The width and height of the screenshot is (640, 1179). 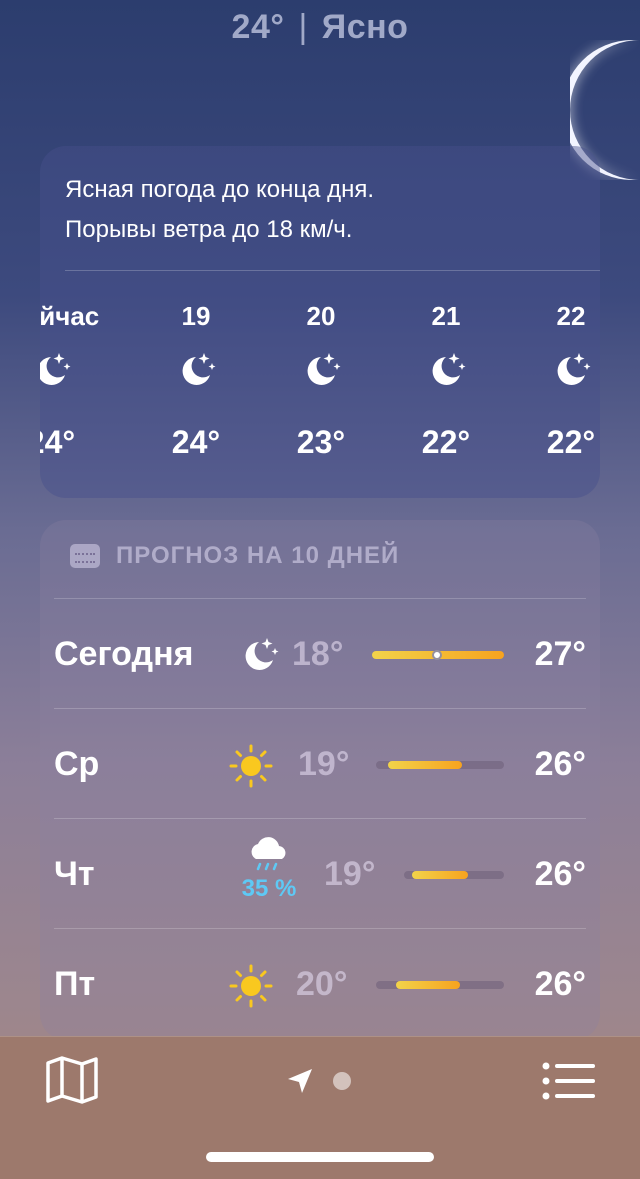 What do you see at coordinates (85, 556) in the screenshot?
I see `calendar-icon` at bounding box center [85, 556].